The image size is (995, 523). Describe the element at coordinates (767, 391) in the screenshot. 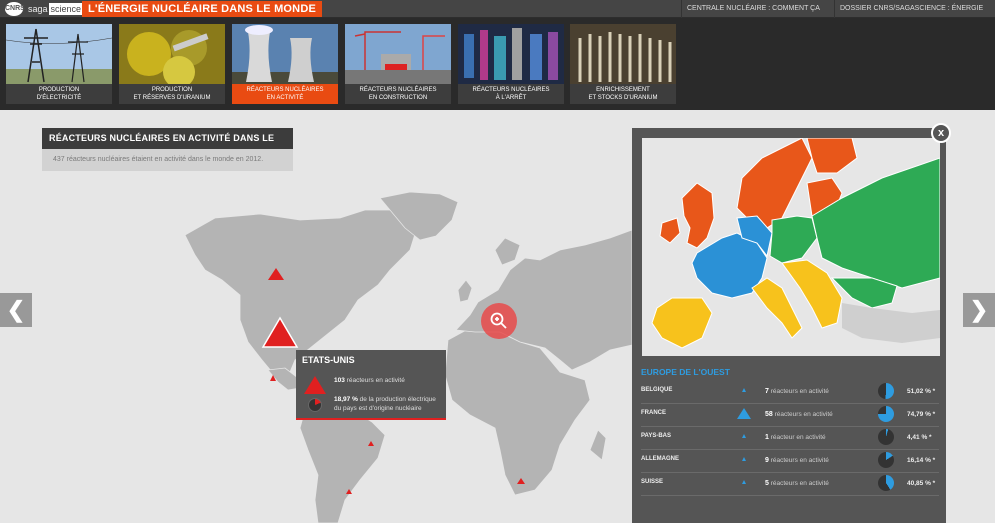

I see `row-count-value: 7` at that location.